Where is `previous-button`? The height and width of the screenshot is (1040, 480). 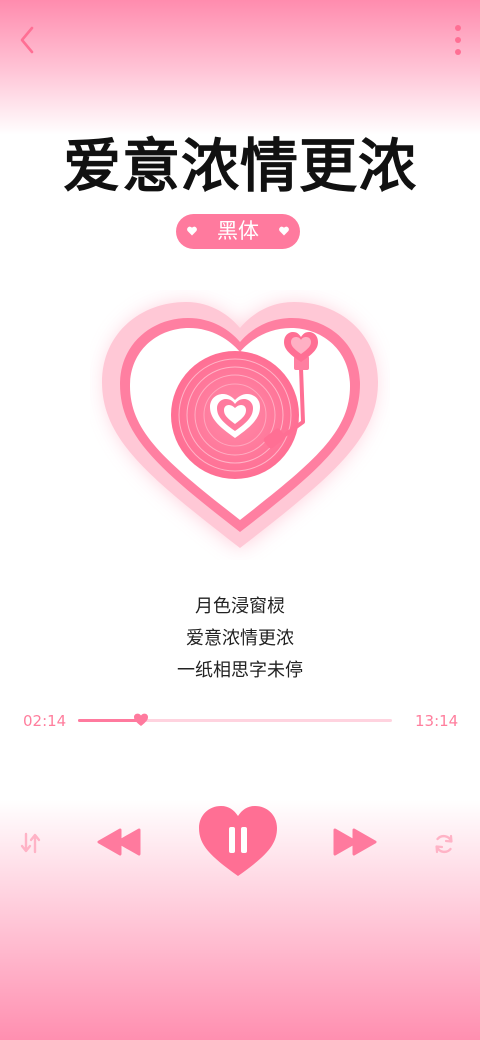
previous-button is located at coordinates (119, 842).